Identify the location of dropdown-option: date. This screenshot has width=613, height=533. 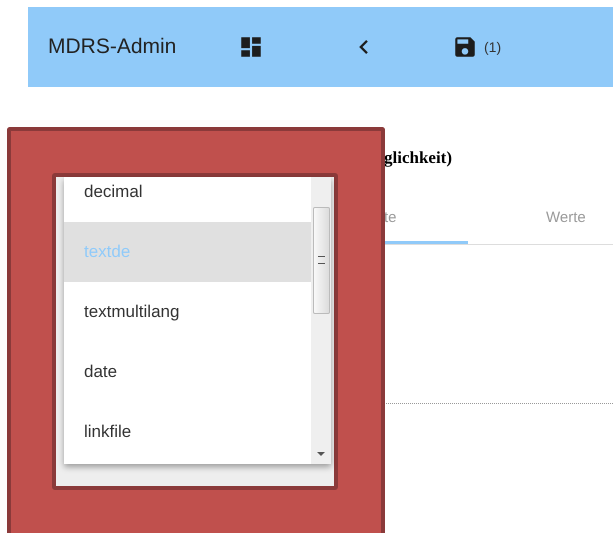
(187, 372).